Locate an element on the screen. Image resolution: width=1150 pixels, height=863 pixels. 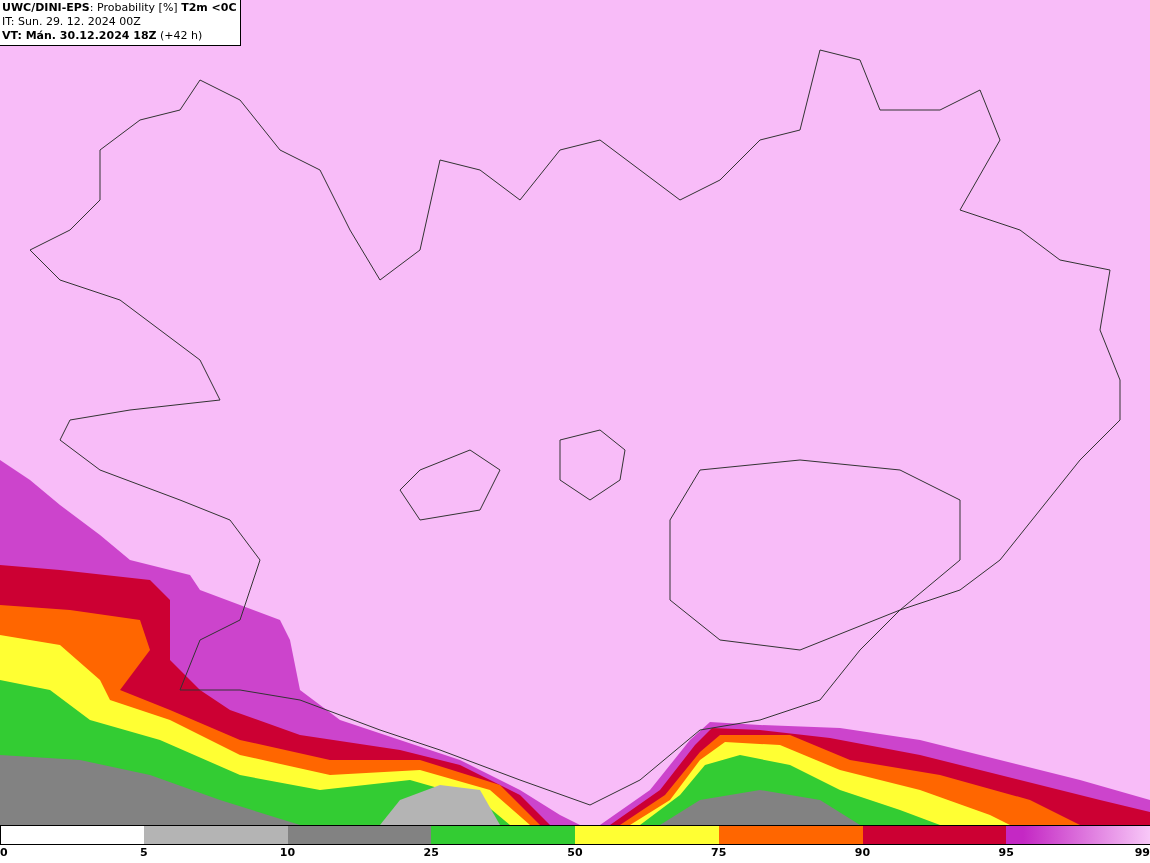
legend-tick-label: 25 is located at coordinates (431, 853).